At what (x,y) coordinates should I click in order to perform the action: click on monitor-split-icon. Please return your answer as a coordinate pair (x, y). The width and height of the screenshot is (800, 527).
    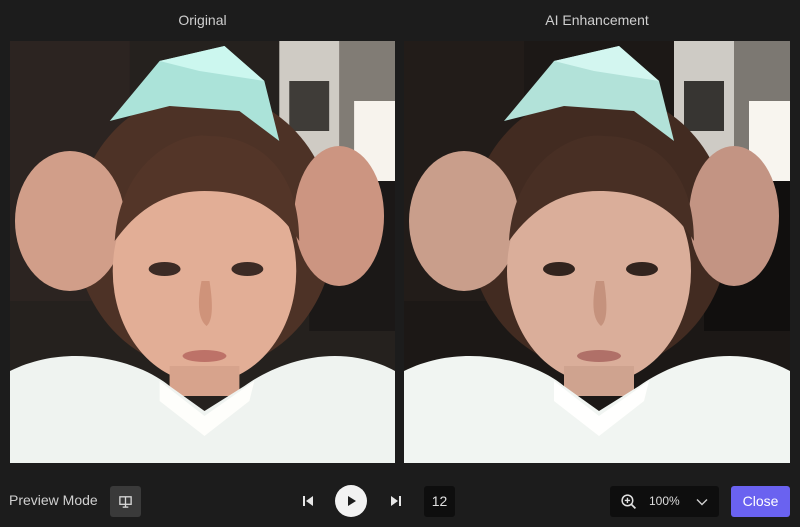
    Looking at the image, I should click on (125, 502).